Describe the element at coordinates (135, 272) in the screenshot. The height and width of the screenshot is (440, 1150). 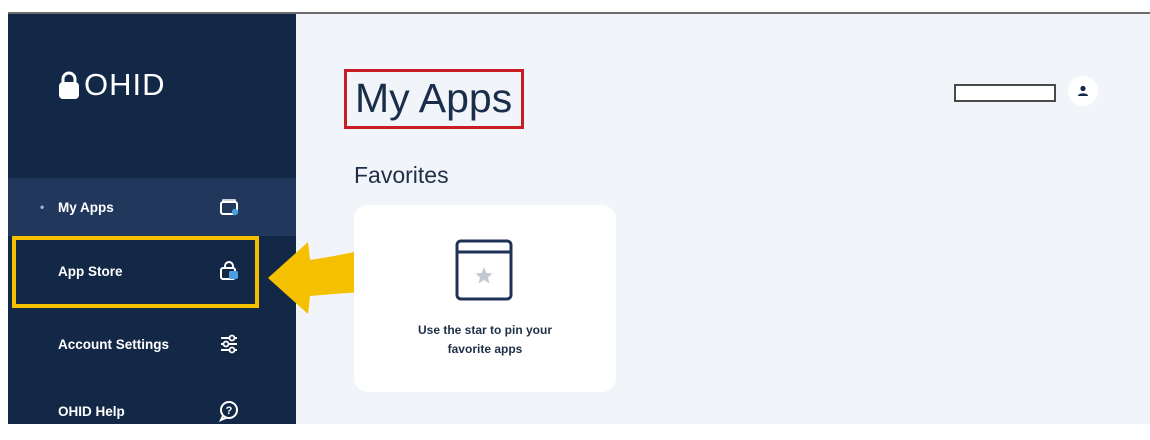
I see `app-store-highlight-box` at that location.